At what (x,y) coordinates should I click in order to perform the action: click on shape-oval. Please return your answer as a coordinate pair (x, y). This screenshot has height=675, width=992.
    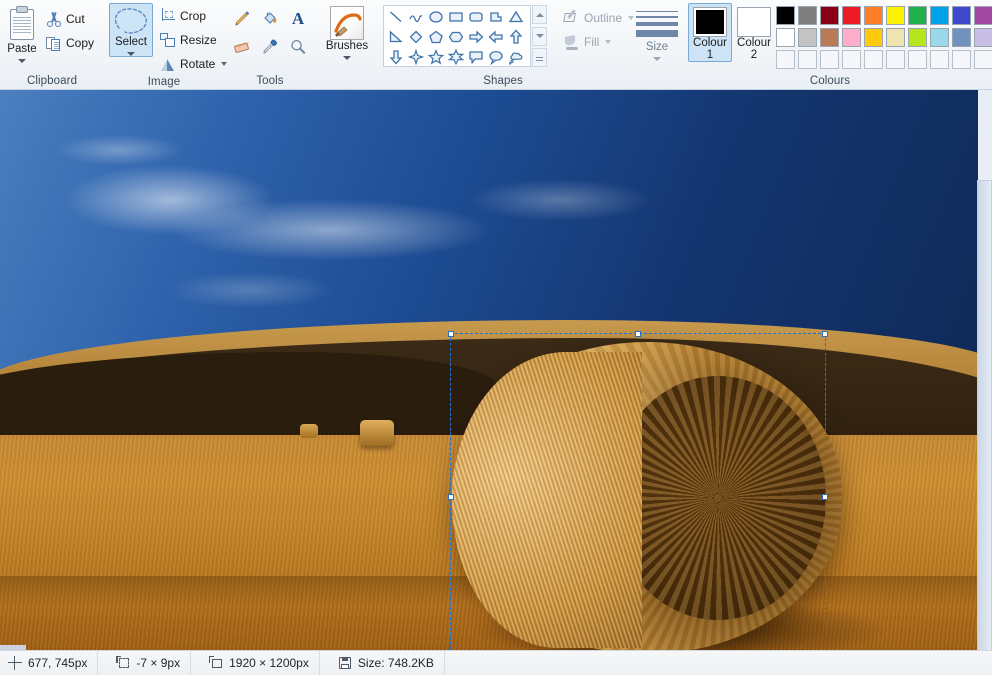
    Looking at the image, I should click on (436, 17).